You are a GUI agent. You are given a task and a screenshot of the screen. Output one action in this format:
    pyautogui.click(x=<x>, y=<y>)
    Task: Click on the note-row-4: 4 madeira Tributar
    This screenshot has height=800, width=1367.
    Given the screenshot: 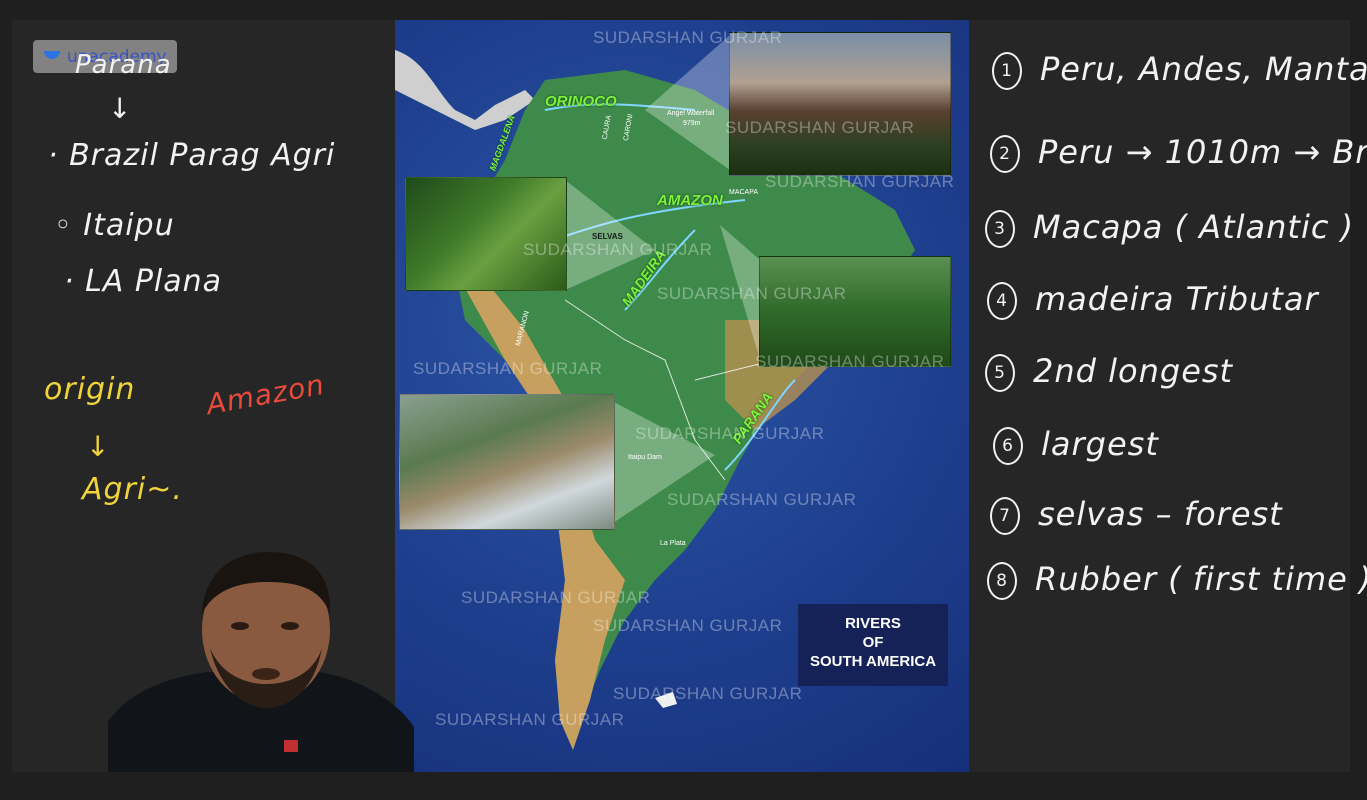 What is the action you would take?
    pyautogui.click(x=1153, y=300)
    